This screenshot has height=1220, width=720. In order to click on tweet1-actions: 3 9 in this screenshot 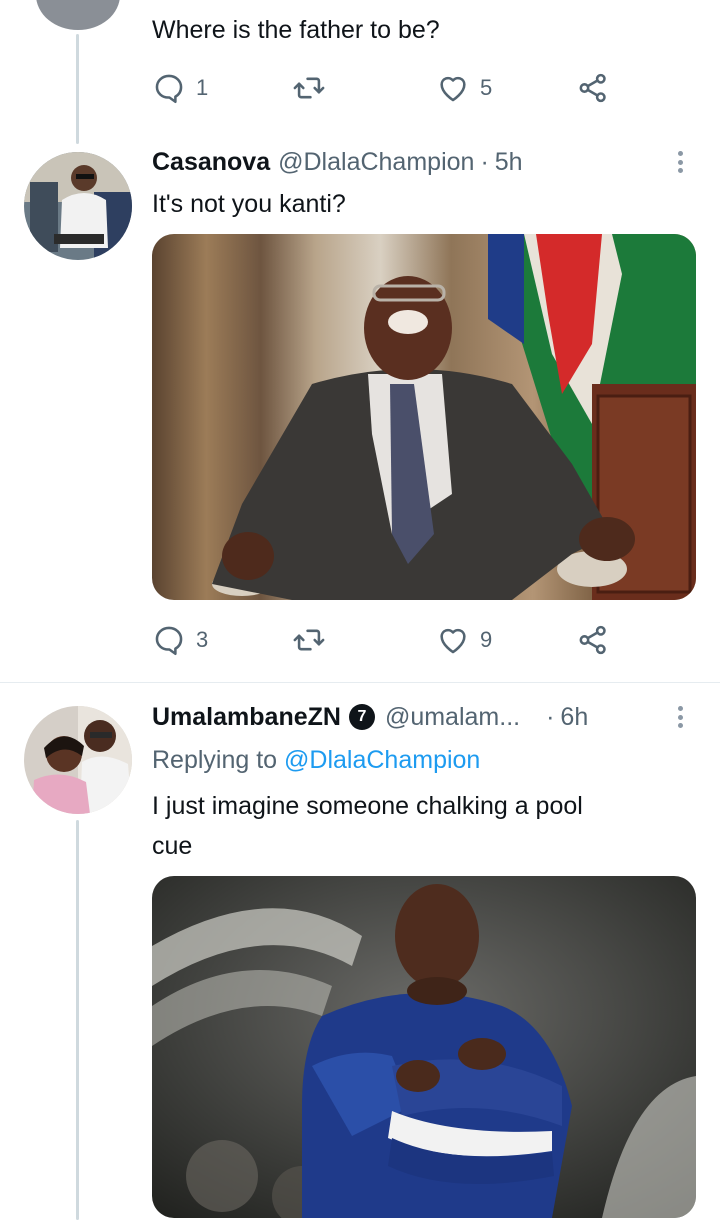, I will do `click(387, 640)`.